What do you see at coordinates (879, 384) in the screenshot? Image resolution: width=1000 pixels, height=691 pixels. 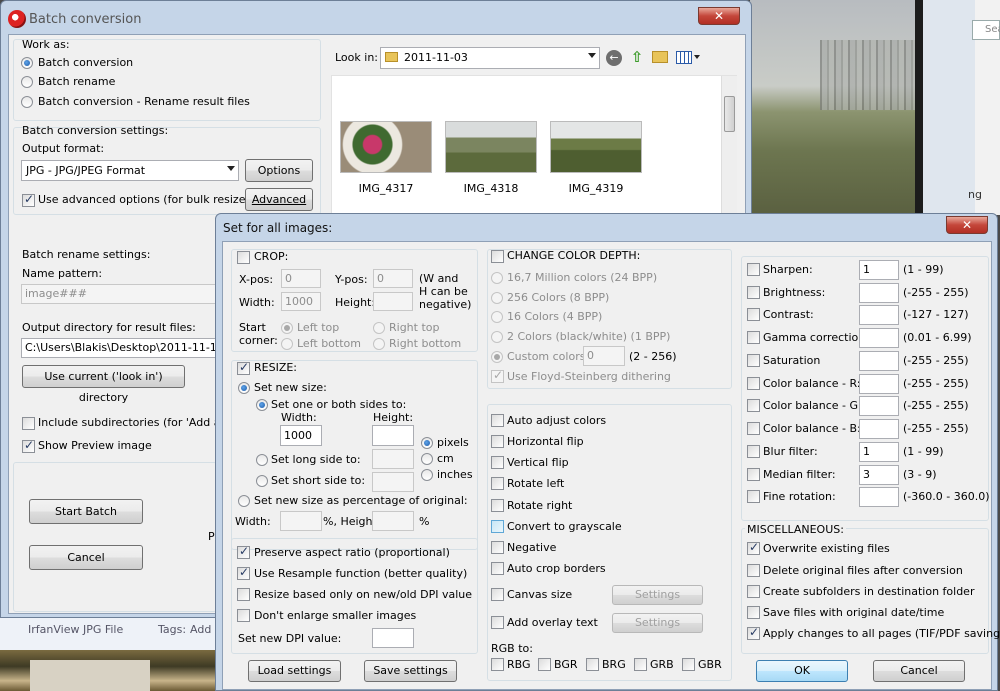 I see `color-balance-r-input` at bounding box center [879, 384].